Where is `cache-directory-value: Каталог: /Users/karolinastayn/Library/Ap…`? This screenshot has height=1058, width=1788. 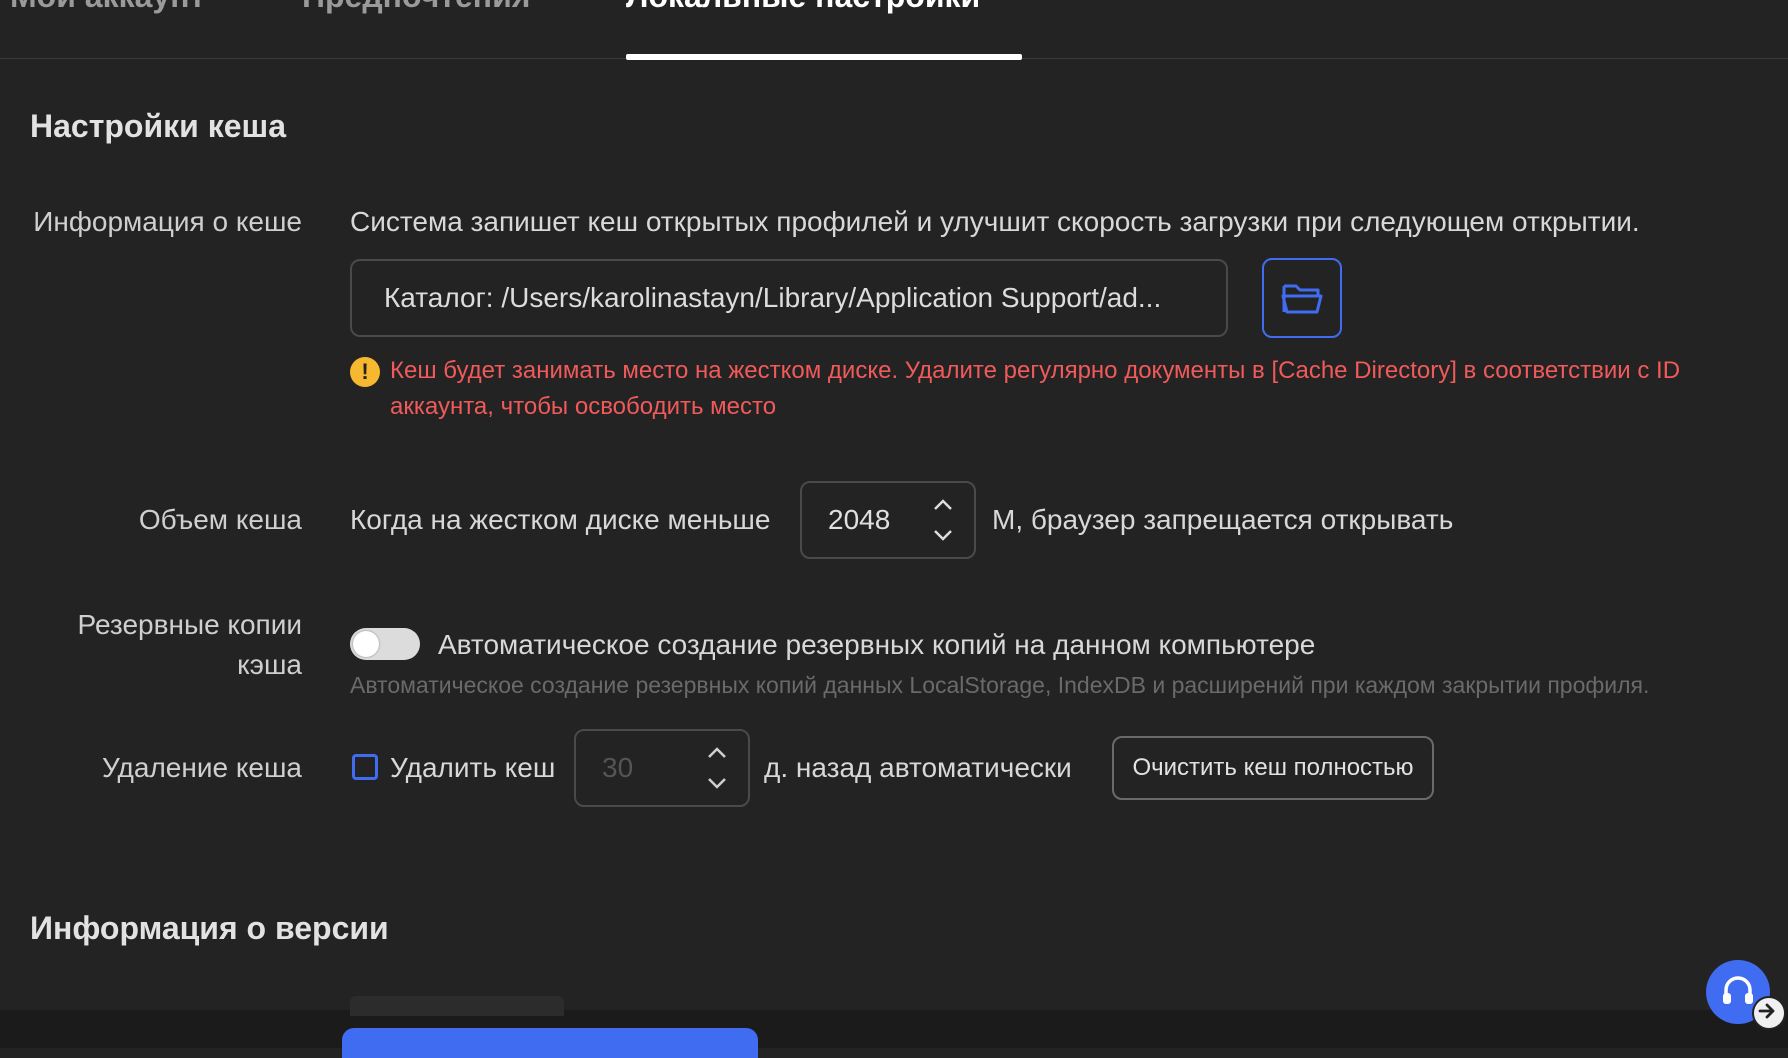 cache-directory-value: Каталог: /Users/karolinastayn/Library/Ap… is located at coordinates (773, 297).